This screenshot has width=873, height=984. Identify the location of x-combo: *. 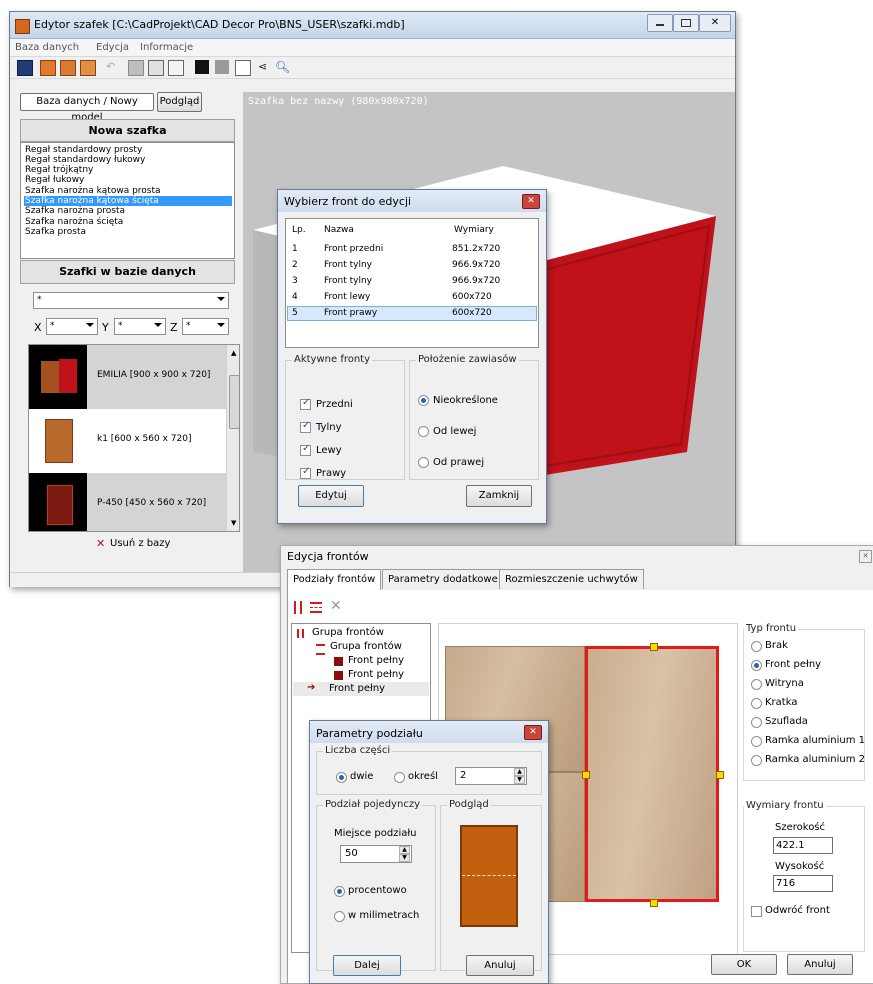
(72, 326).